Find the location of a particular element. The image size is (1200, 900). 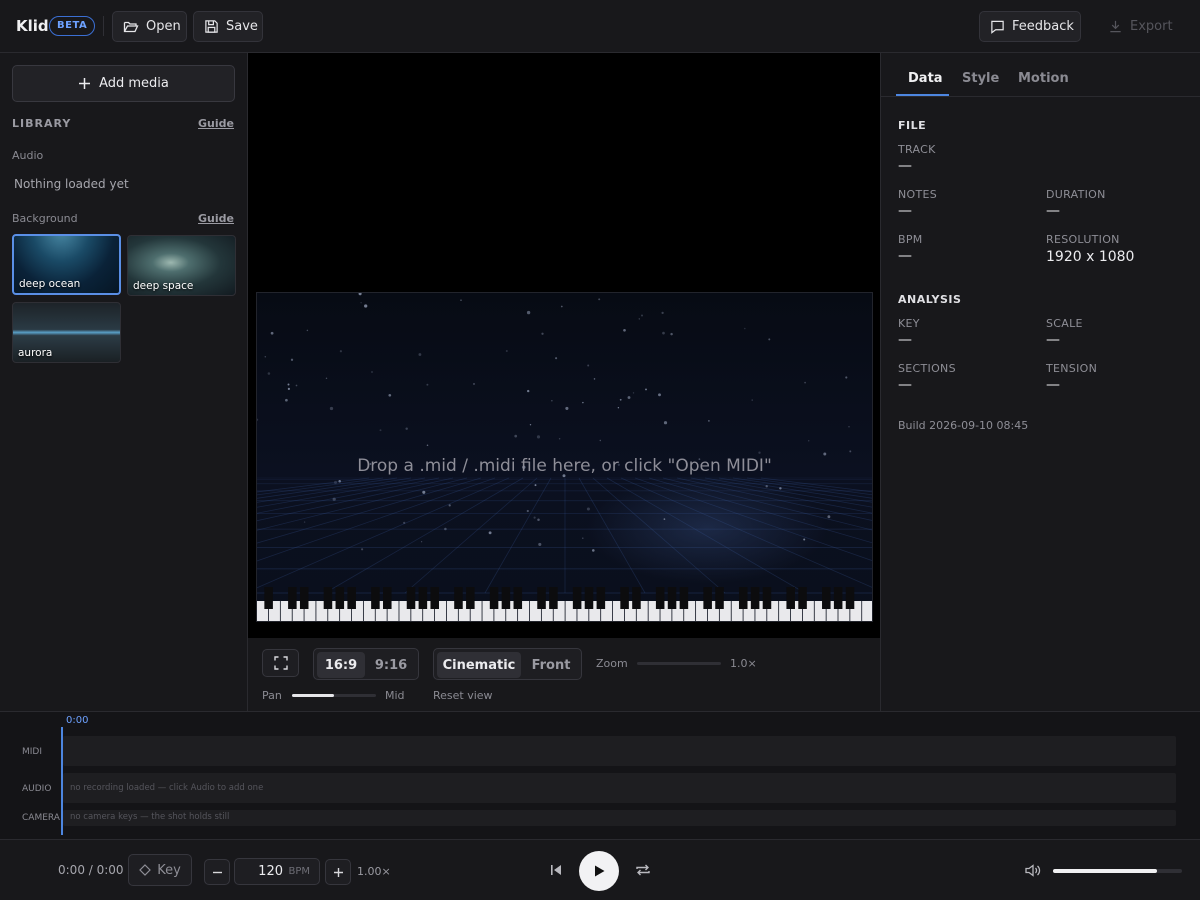

pan-slider is located at coordinates (334, 695).